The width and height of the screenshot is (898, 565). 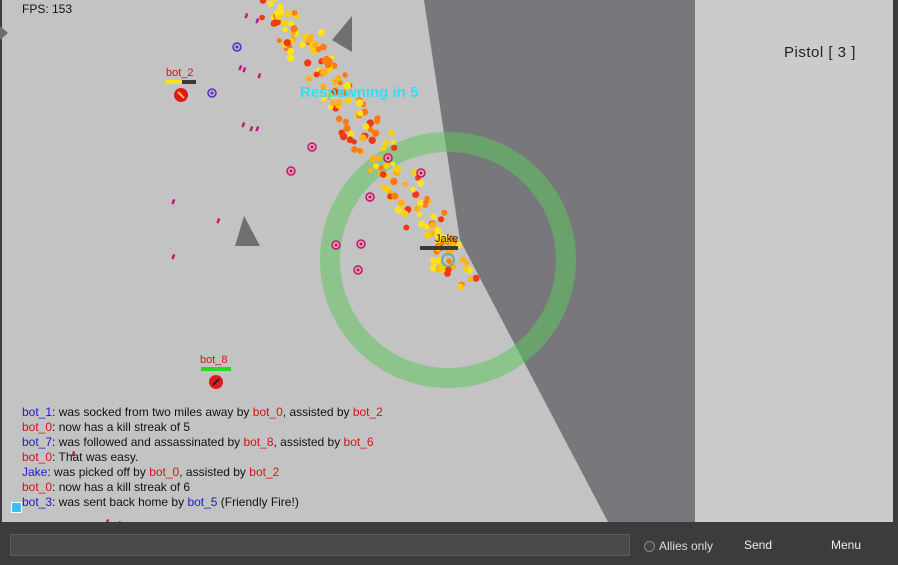 I want to click on send-button: Send, so click(x=758, y=545).